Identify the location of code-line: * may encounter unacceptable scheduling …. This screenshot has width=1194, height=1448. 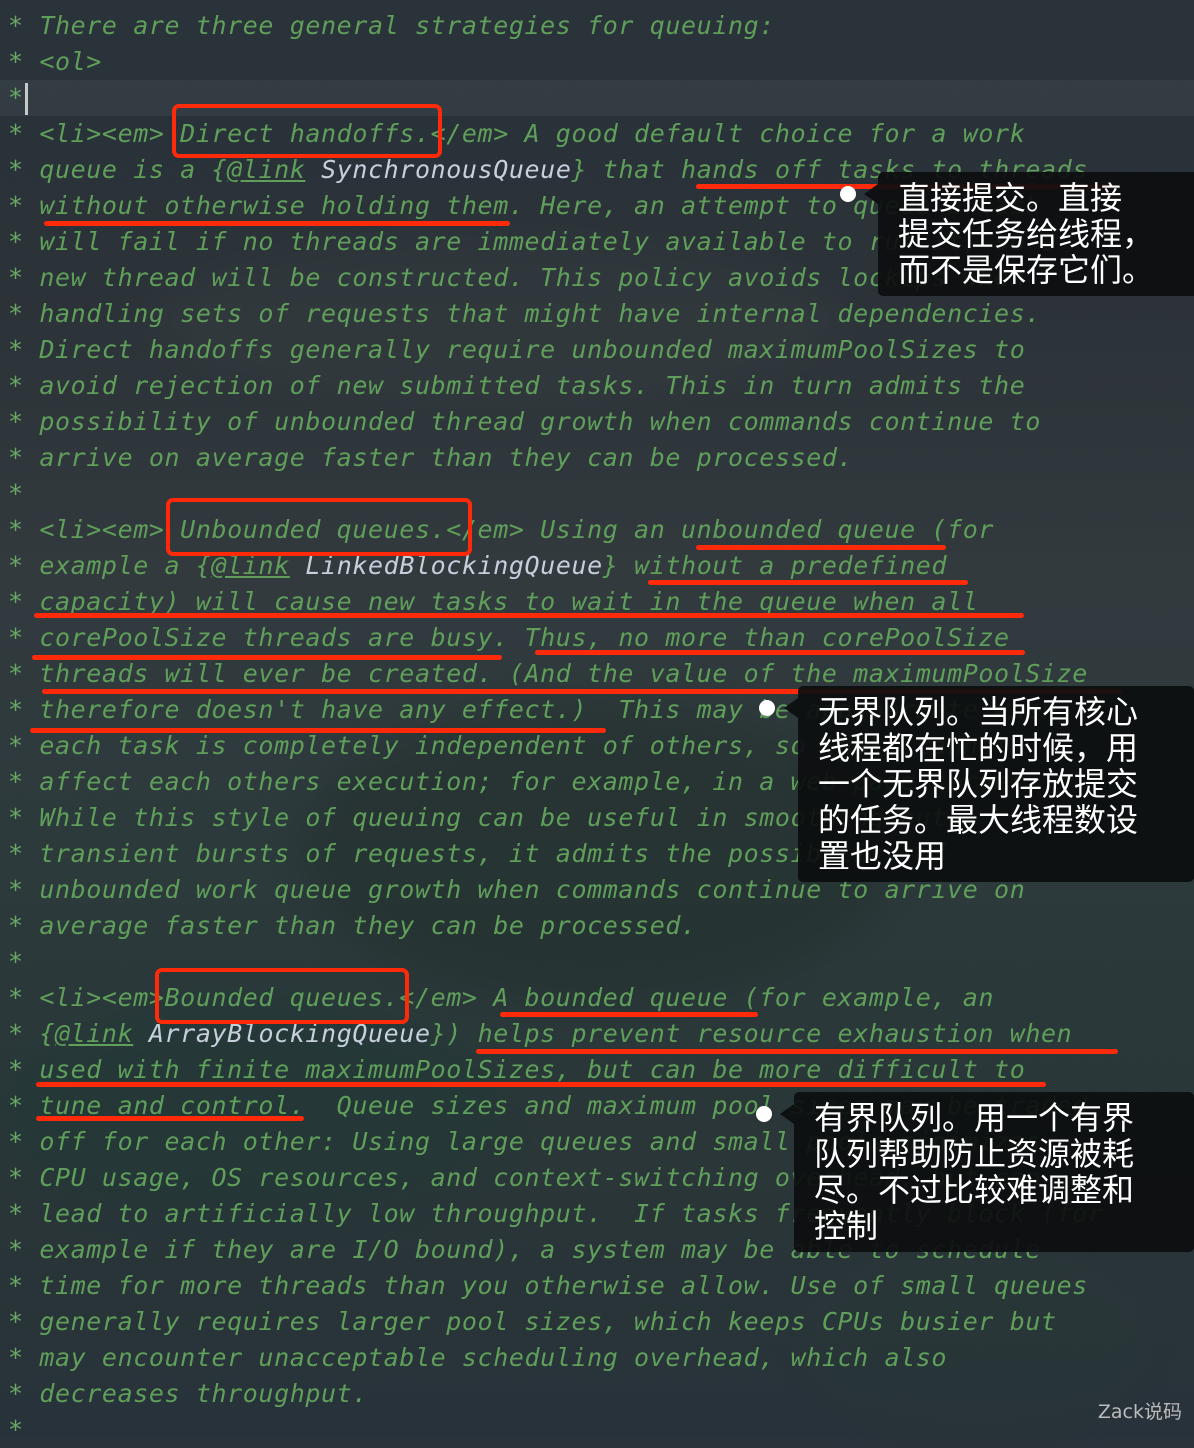
(597, 1358).